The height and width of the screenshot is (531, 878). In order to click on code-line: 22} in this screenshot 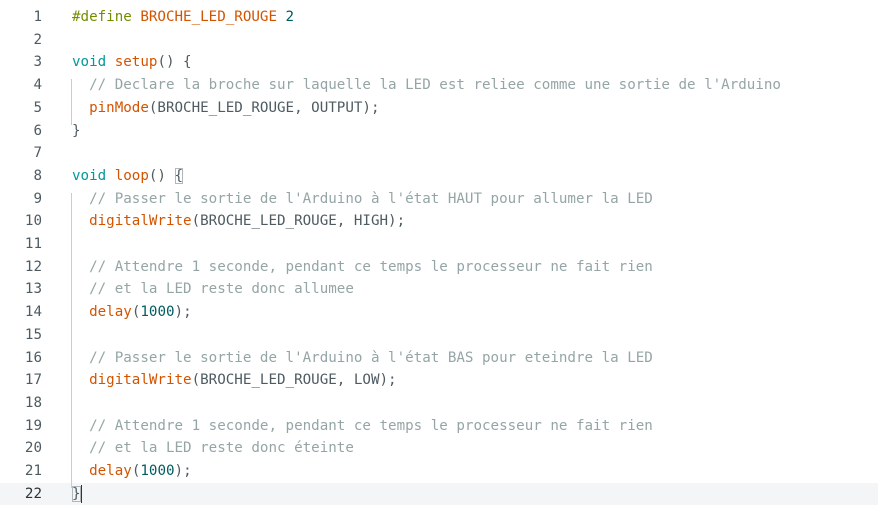, I will do `click(439, 494)`.